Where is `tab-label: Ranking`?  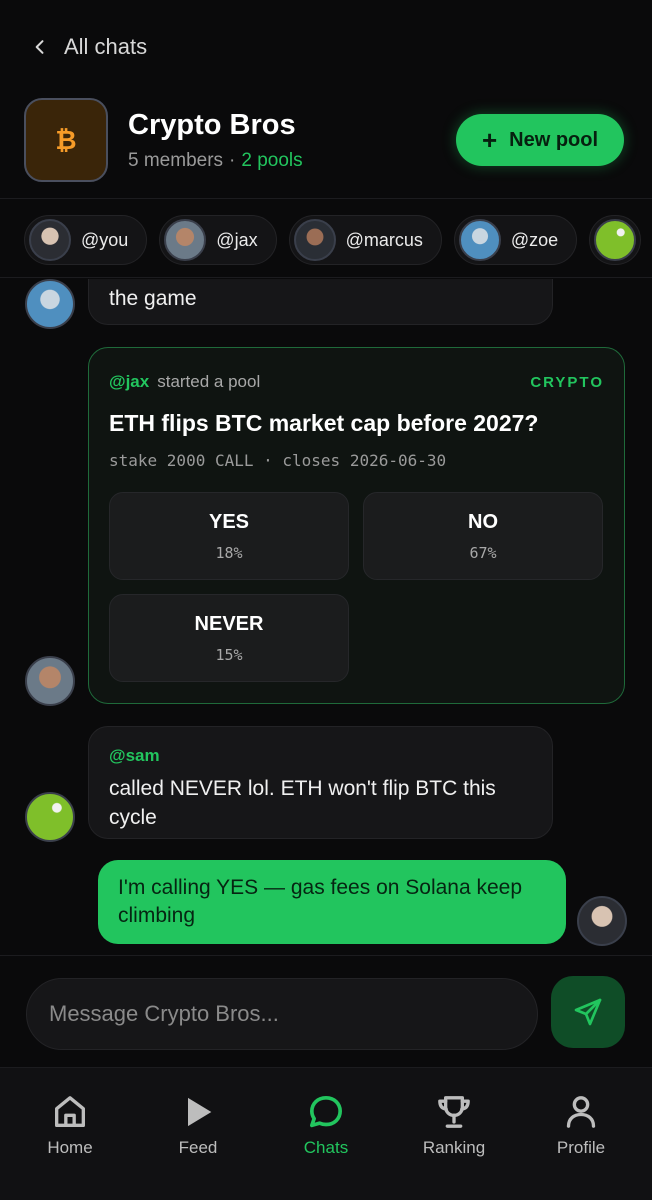 tab-label: Ranking is located at coordinates (454, 1147).